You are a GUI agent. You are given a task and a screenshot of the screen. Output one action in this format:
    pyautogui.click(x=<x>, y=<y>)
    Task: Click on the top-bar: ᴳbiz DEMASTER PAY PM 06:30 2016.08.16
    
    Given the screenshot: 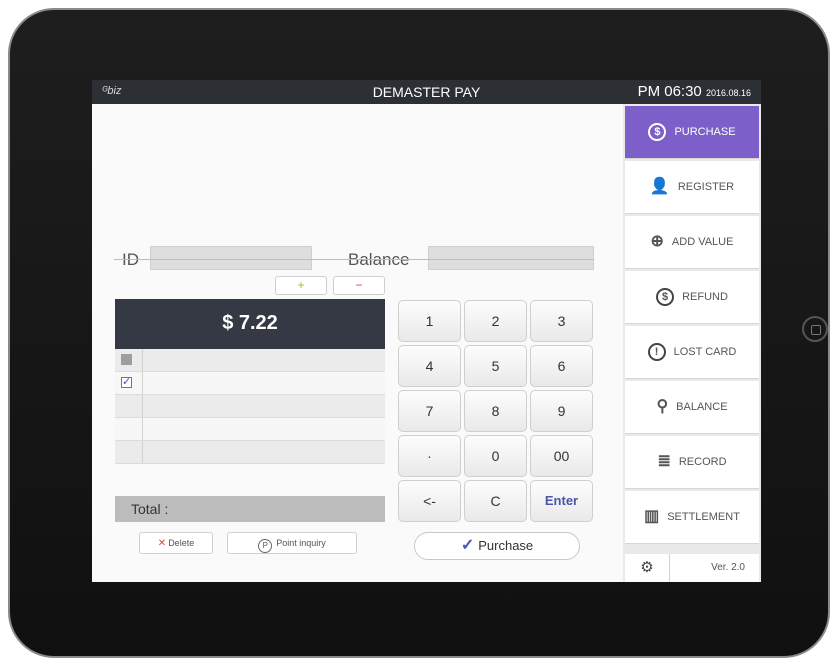 What is the action you would take?
    pyautogui.click(x=426, y=92)
    